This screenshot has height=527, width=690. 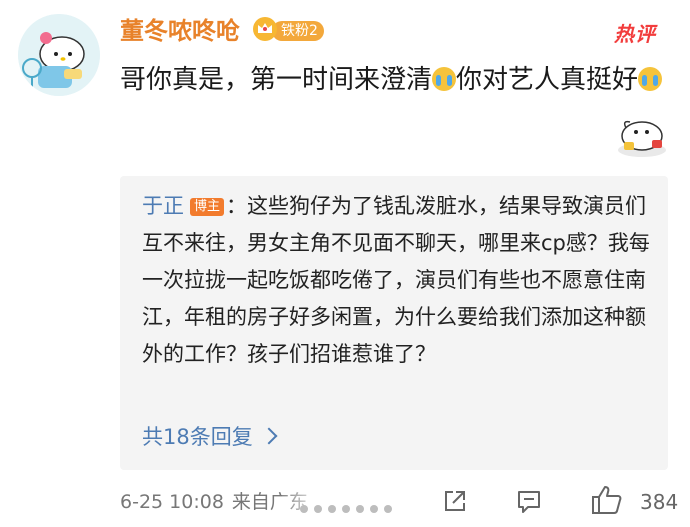 What do you see at coordinates (642, 138) in the screenshot?
I see `mascot-sticker-icon` at bounding box center [642, 138].